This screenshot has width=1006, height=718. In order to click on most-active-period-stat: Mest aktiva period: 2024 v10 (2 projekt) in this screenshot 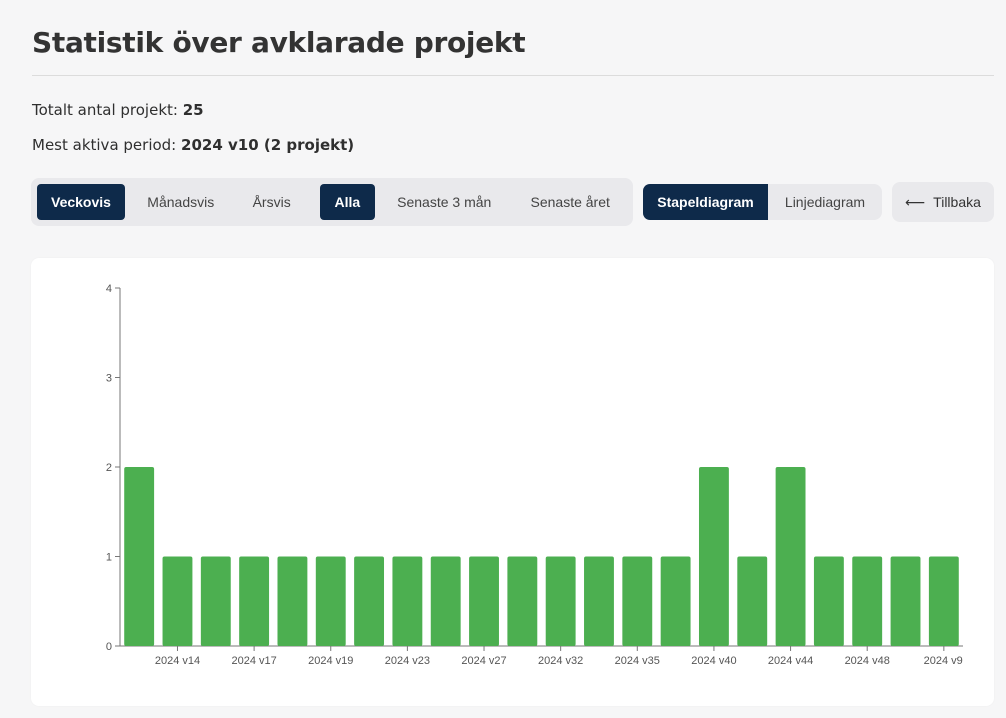, I will do `click(193, 145)`.